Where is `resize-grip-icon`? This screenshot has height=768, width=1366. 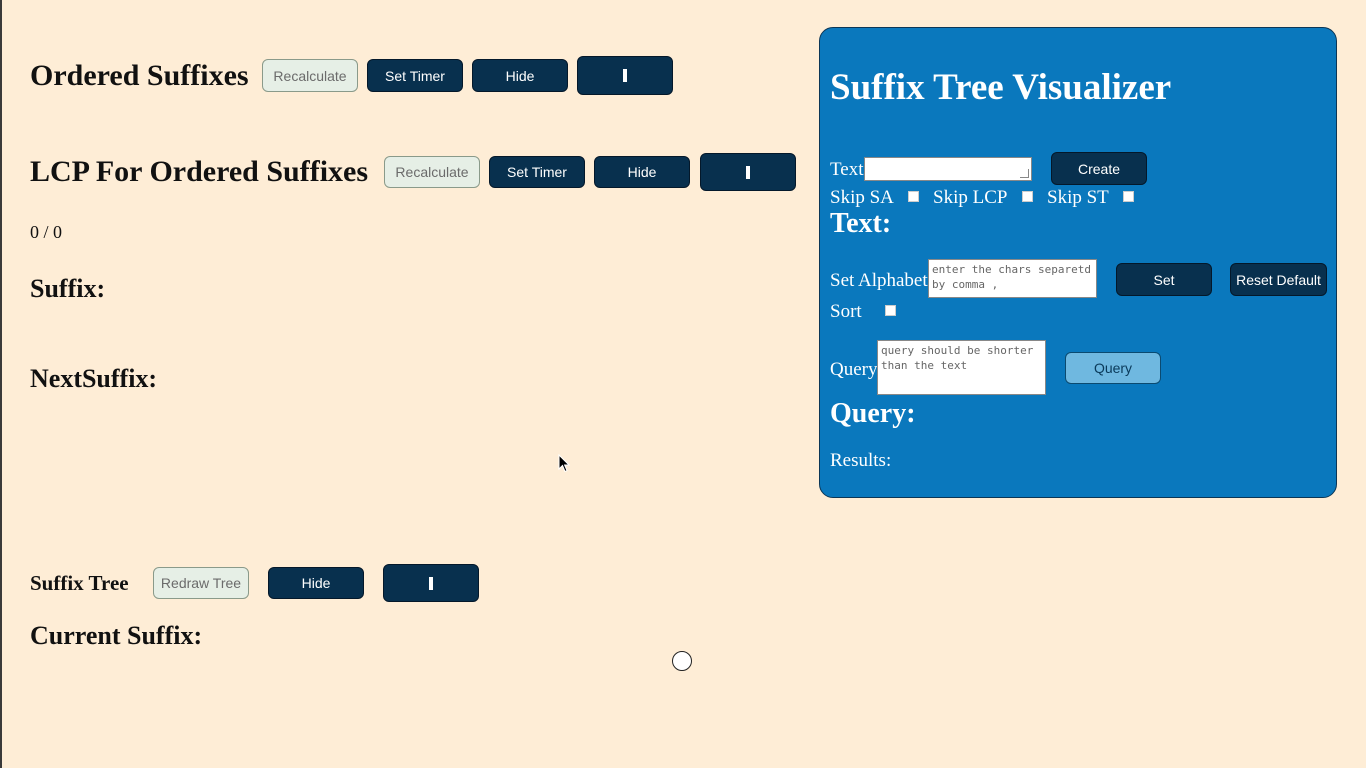
resize-grip-icon is located at coordinates (1024, 173).